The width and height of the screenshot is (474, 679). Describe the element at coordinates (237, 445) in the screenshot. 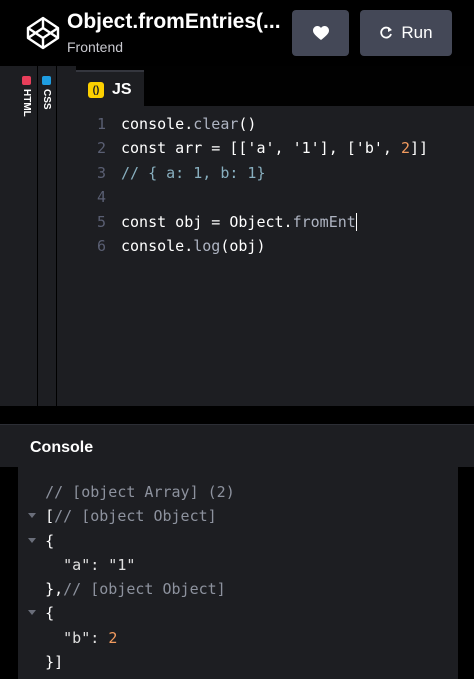

I see `console-header: Console` at that location.